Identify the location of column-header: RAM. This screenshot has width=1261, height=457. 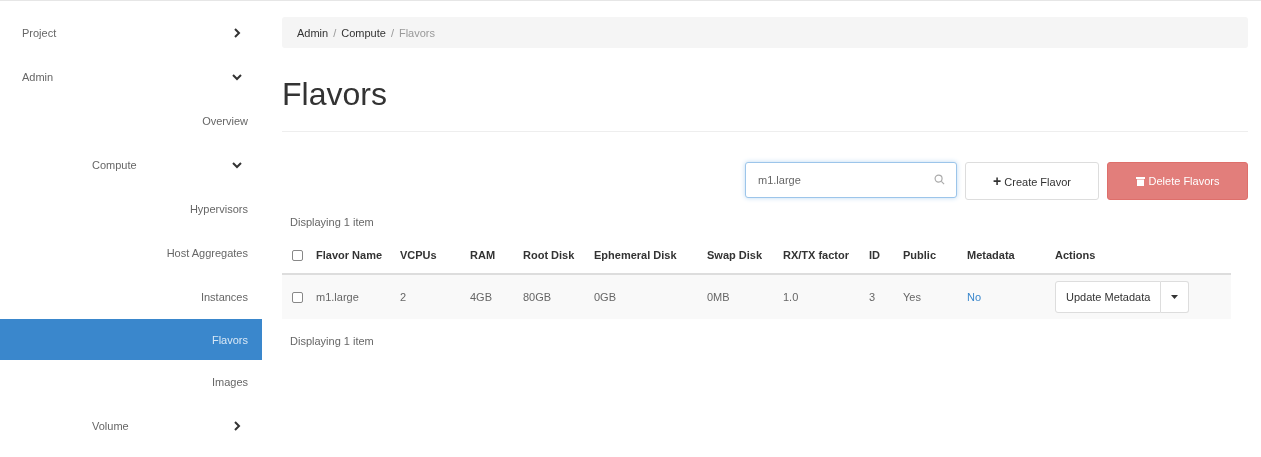
(483, 254).